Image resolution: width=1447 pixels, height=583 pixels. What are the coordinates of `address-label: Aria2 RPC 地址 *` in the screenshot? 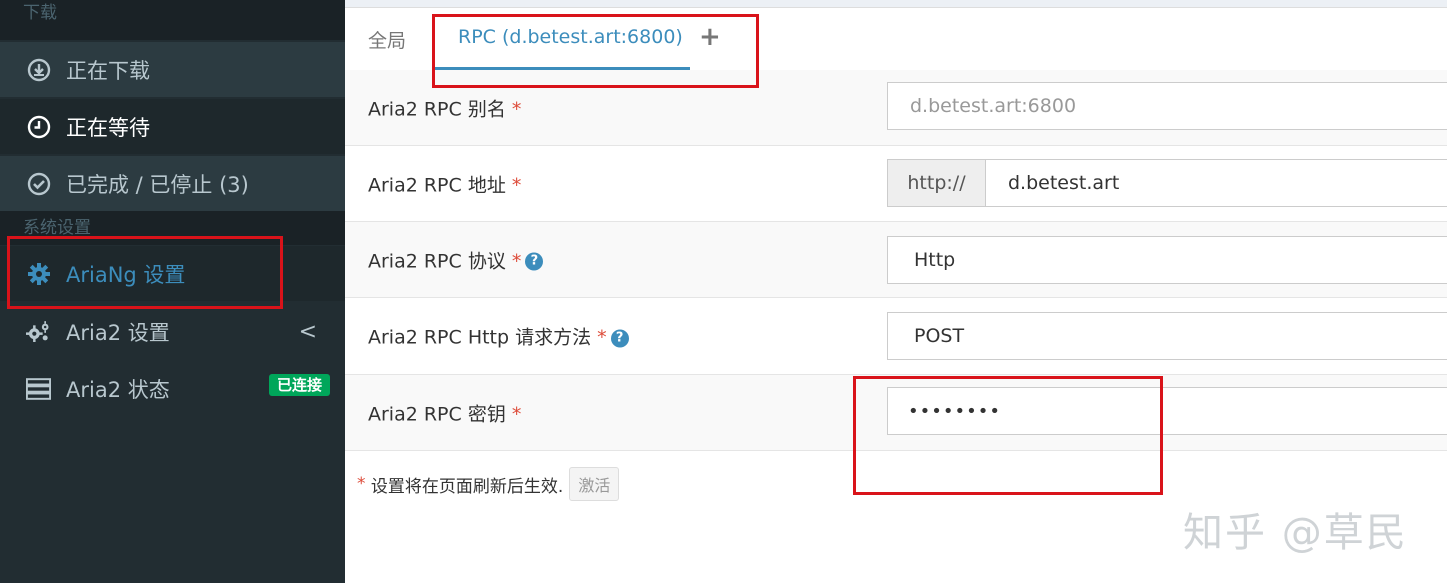 It's located at (445, 185).